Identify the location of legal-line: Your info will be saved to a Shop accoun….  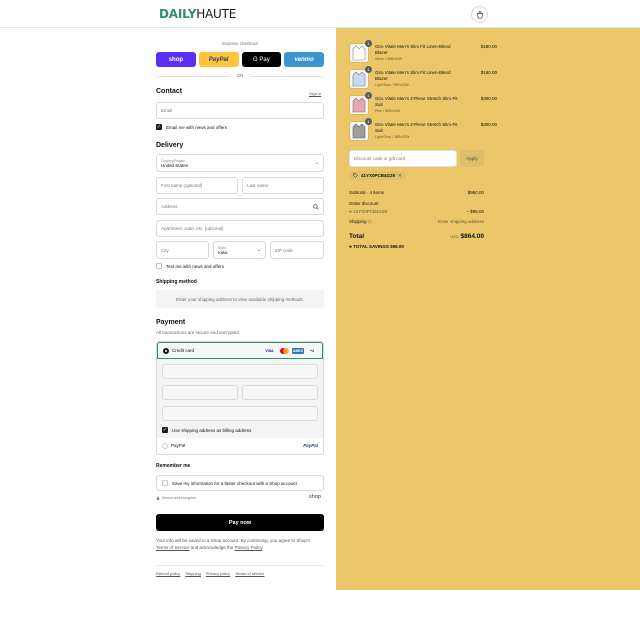
(233, 540).